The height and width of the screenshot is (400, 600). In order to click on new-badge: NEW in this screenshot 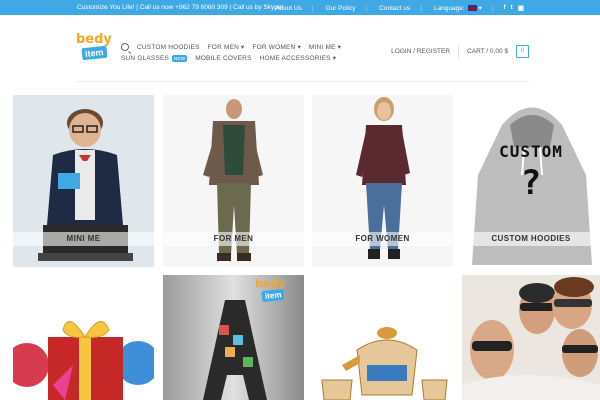, I will do `click(180, 58)`.